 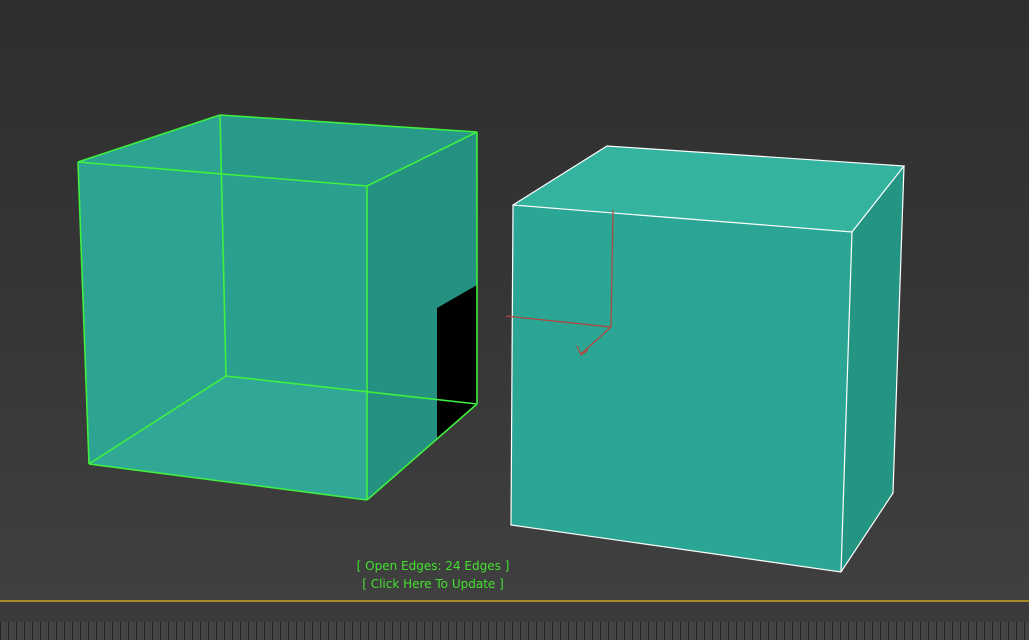 I want to click on timeline-ruler, so click(x=514, y=631).